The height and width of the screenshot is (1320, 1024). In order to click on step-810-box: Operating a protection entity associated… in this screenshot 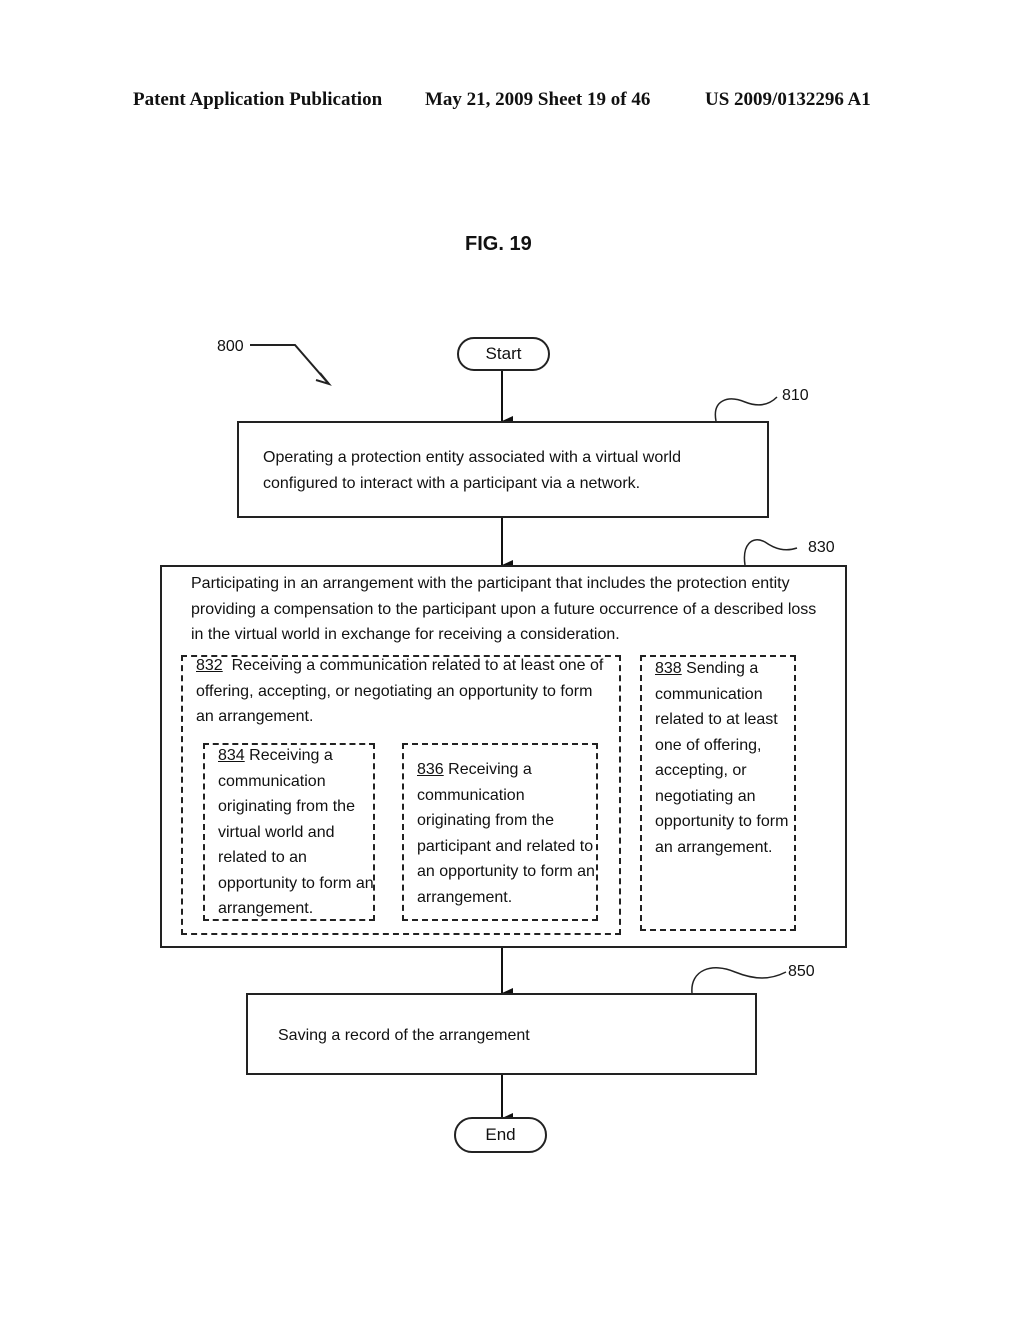, I will do `click(503, 469)`.